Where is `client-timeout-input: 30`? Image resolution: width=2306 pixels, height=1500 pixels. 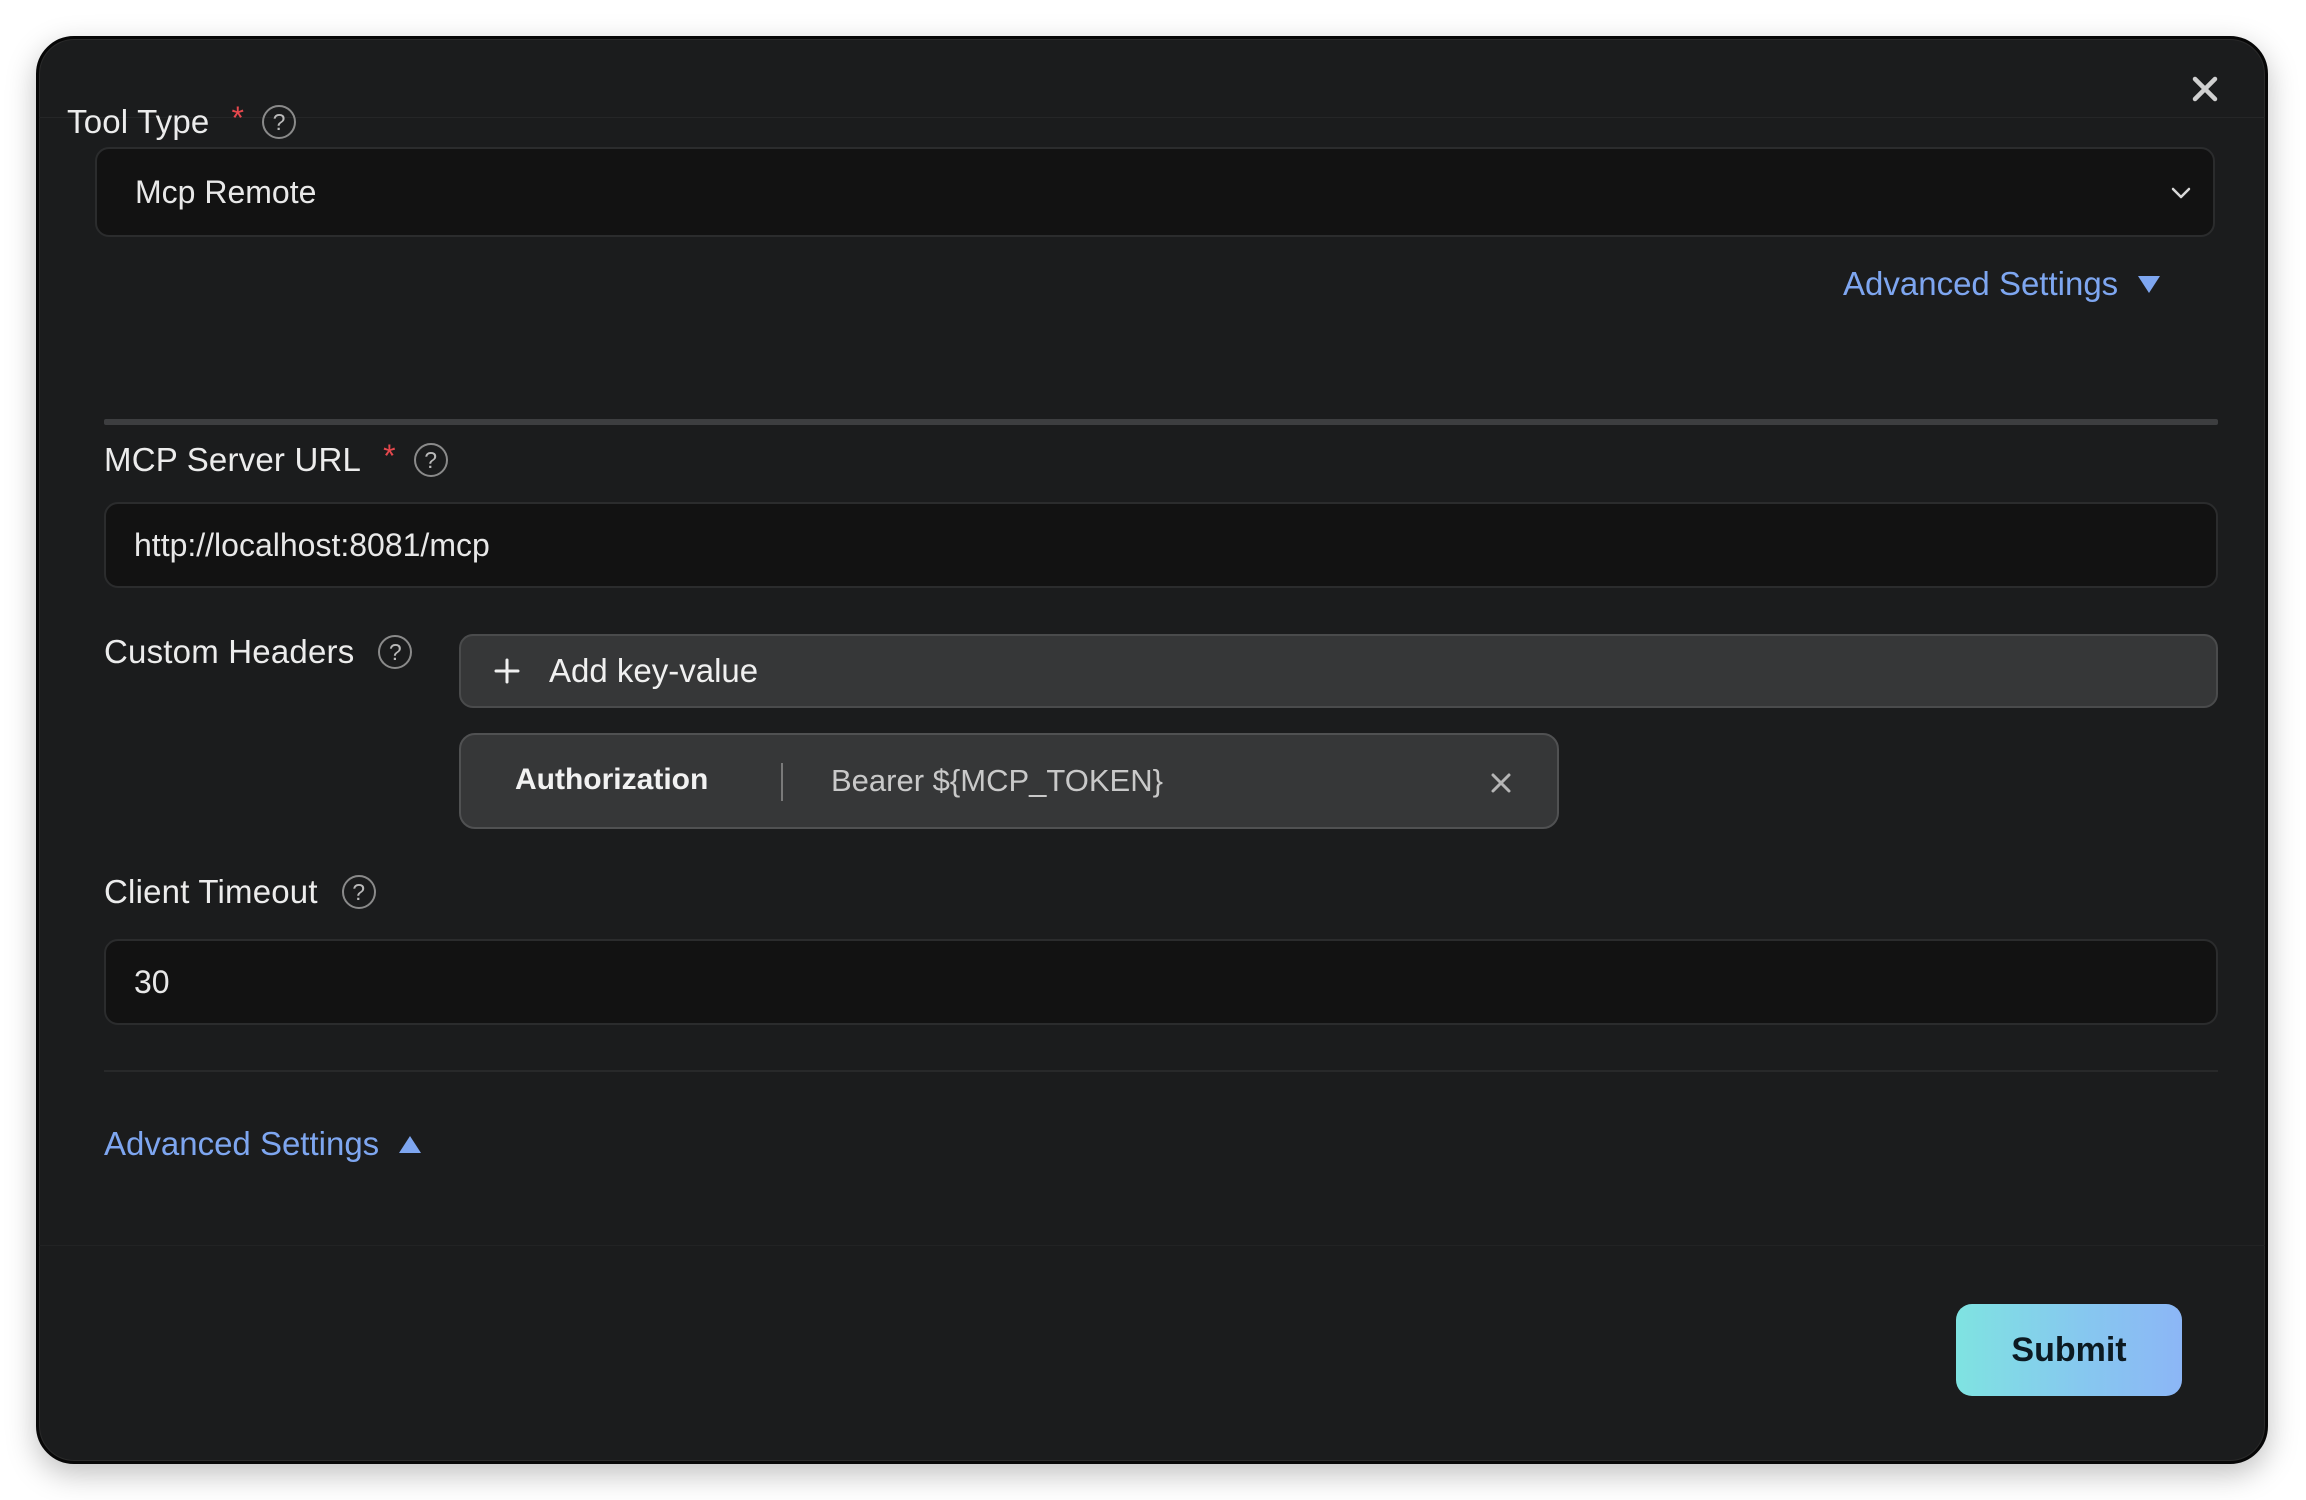
client-timeout-input: 30 is located at coordinates (1161, 982).